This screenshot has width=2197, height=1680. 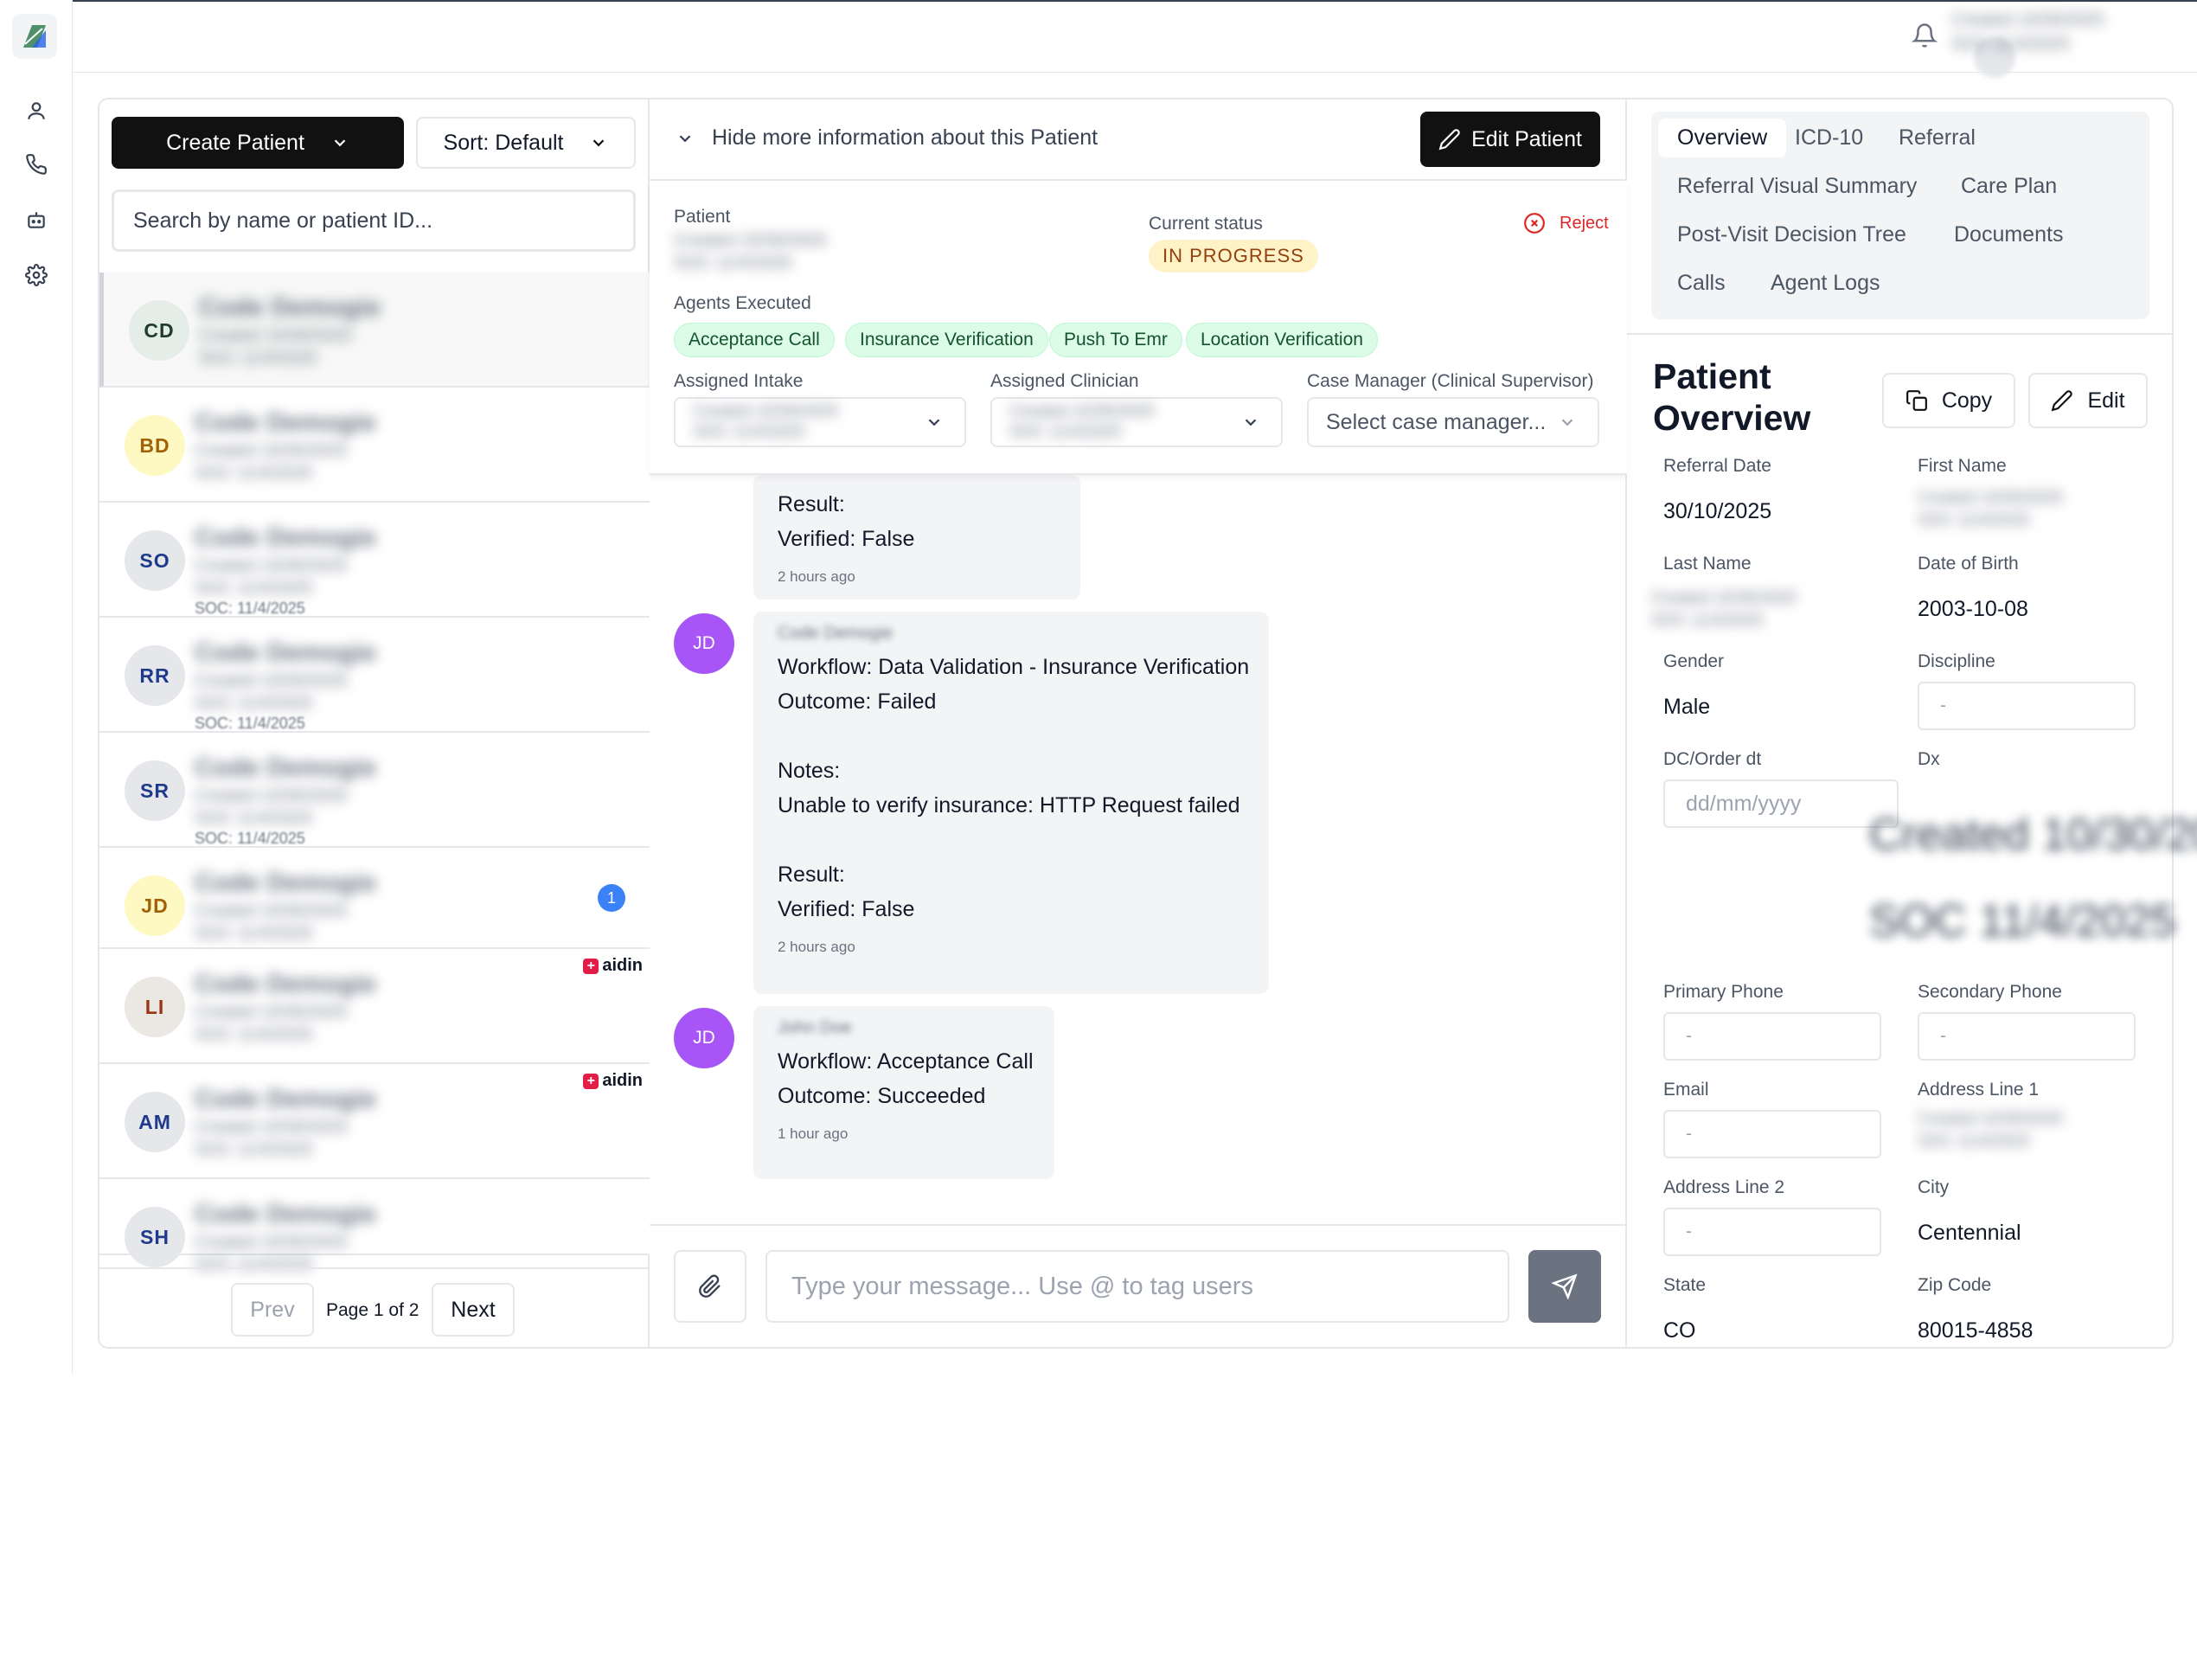 I want to click on tab-documents: Documents, so click(x=2008, y=234).